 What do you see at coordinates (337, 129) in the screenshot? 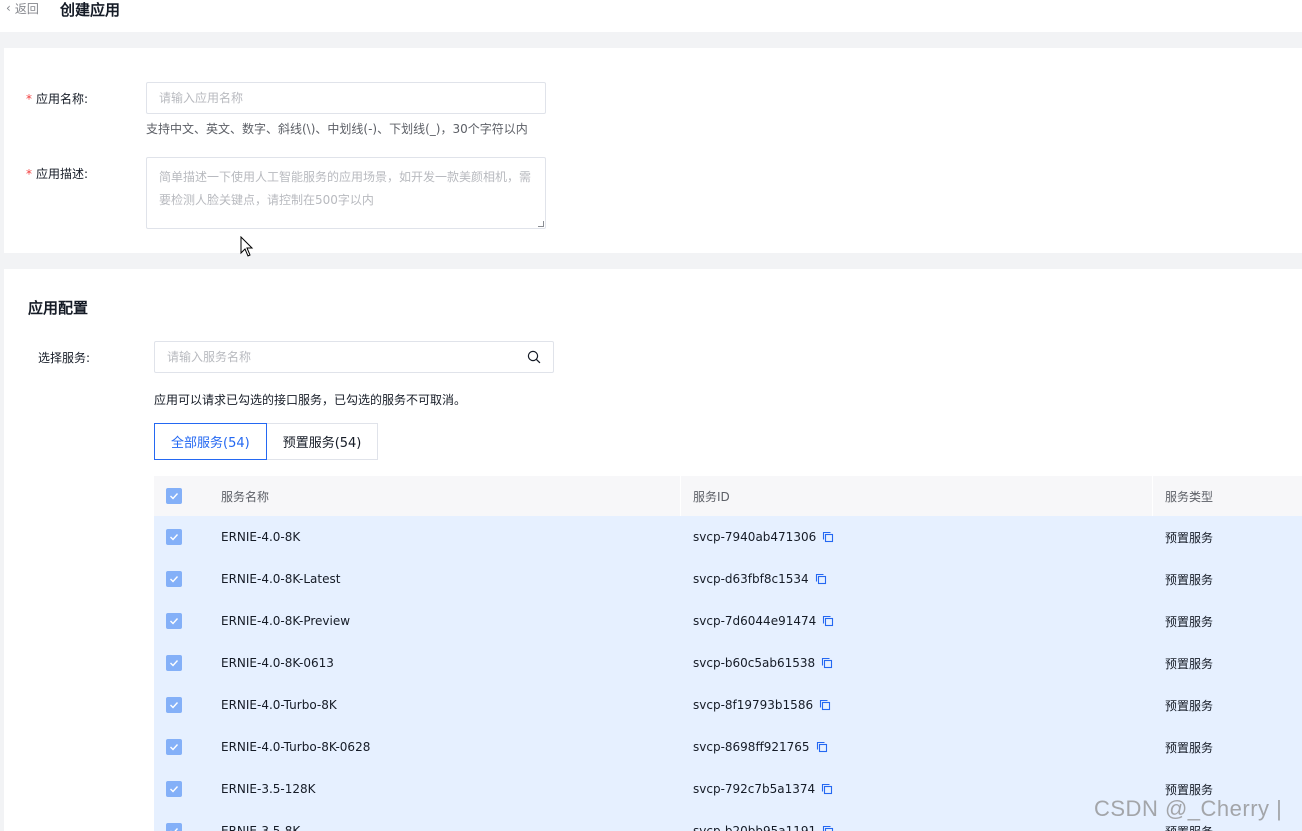
I see `app-name-hint: 支持中文、英文、数字、斜线(\)、中划线(-)、下划线(_)，30个字符以内` at bounding box center [337, 129].